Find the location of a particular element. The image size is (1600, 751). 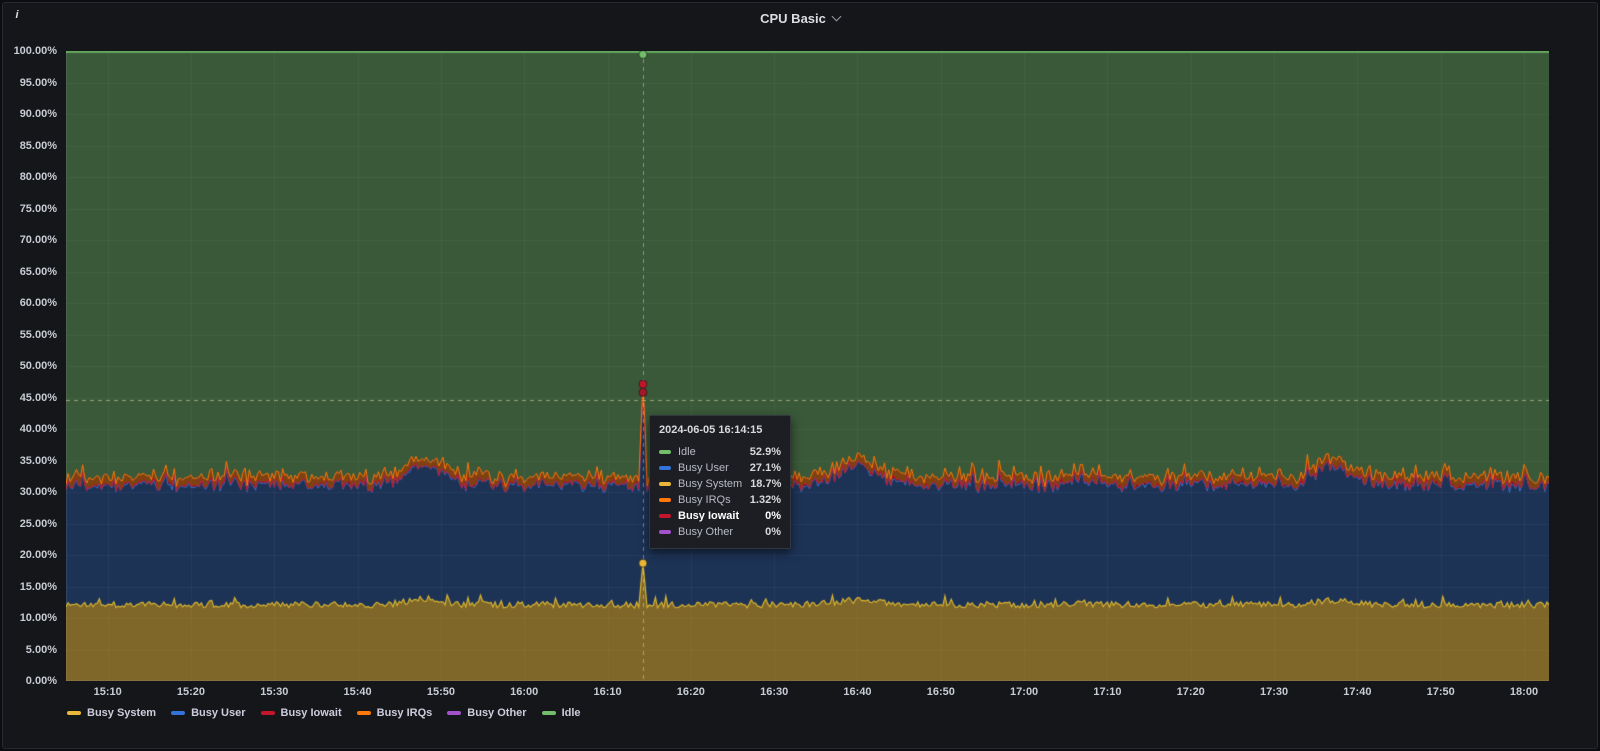

legend-label: Busy Other is located at coordinates (497, 713).